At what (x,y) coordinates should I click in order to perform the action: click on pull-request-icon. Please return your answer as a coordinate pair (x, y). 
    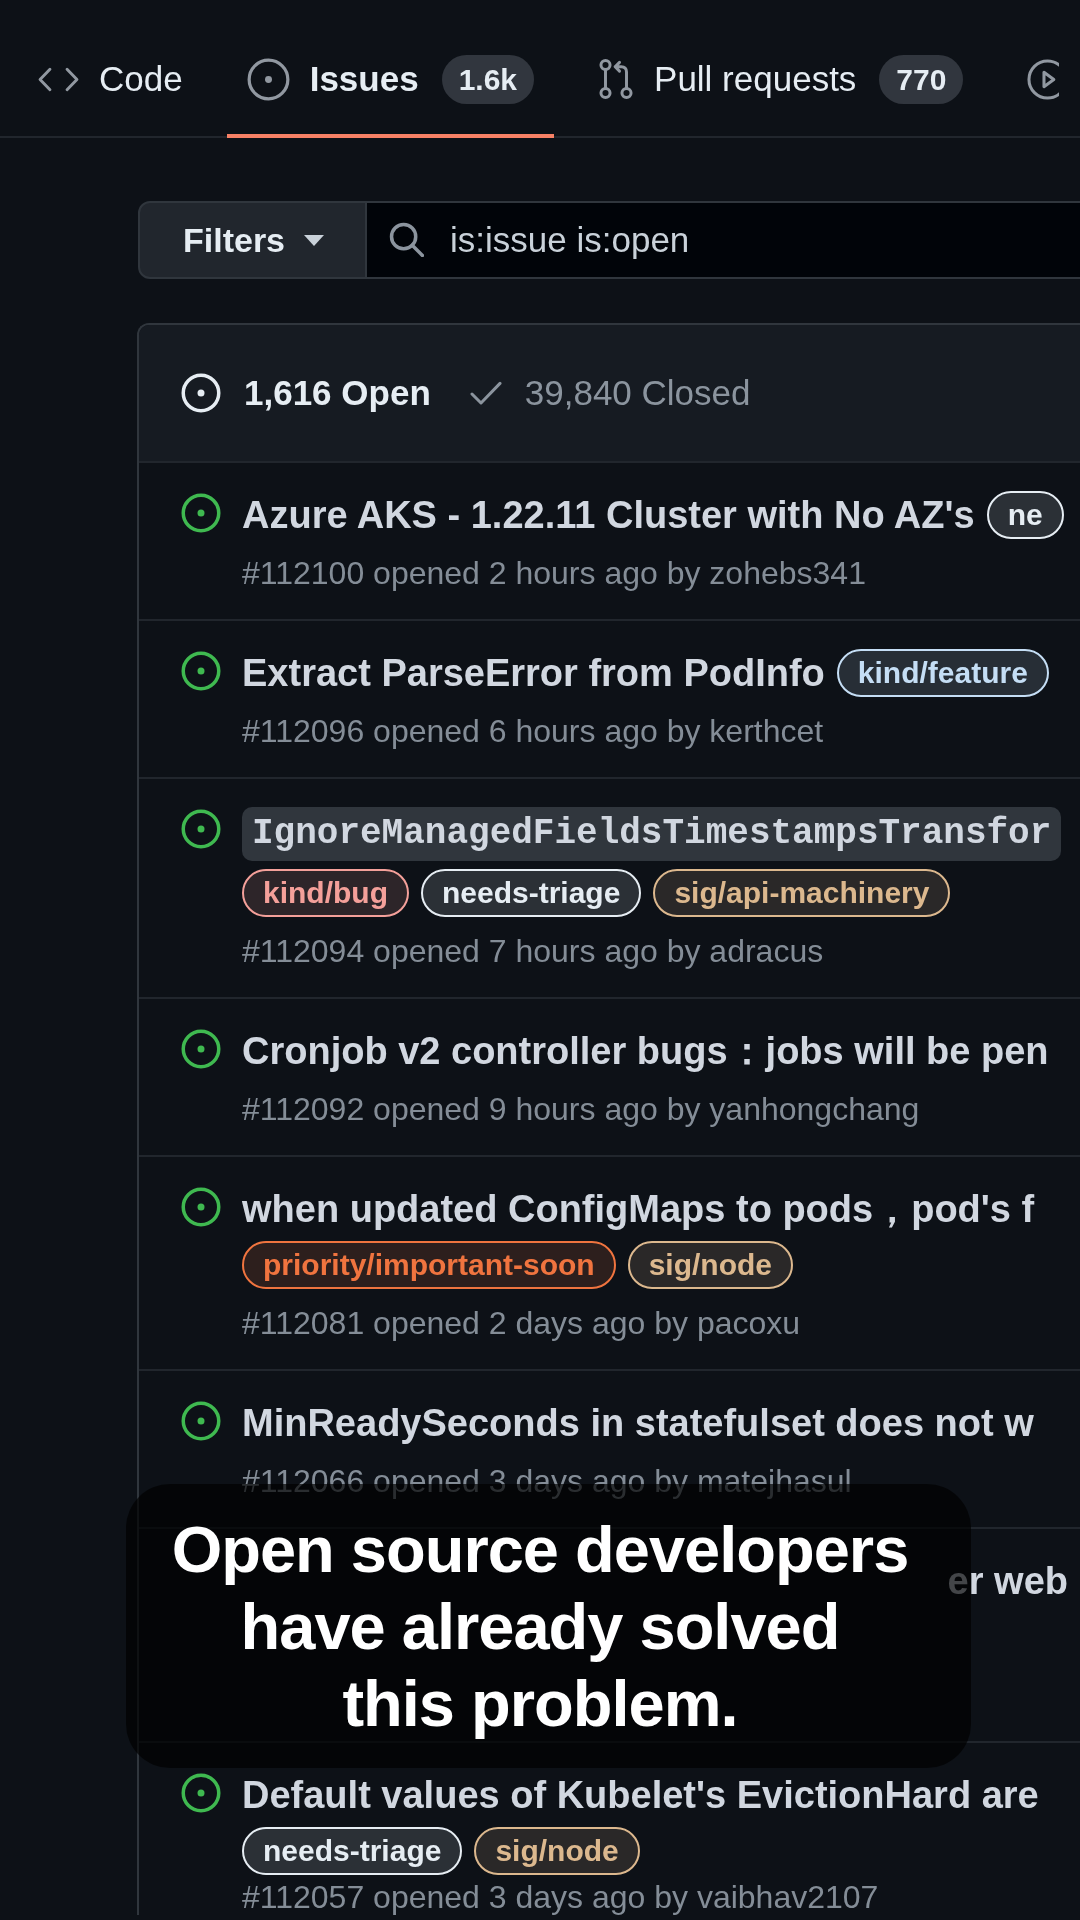
    Looking at the image, I should click on (616, 79).